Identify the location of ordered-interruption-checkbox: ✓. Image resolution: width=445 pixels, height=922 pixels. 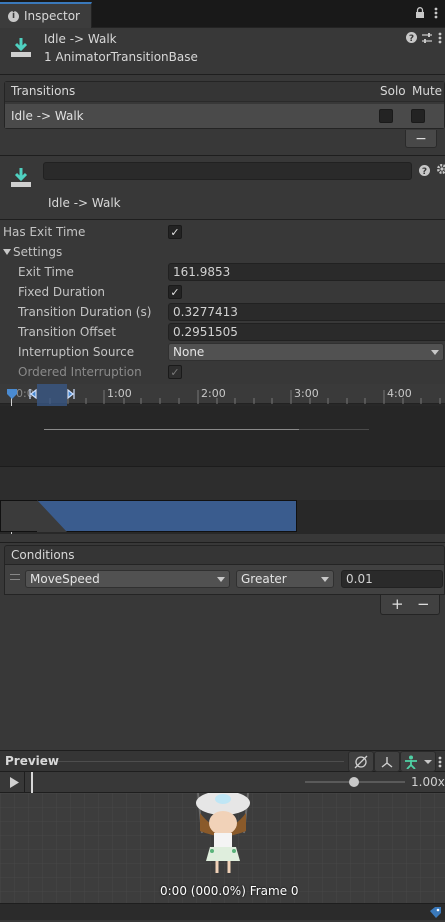
(175, 372).